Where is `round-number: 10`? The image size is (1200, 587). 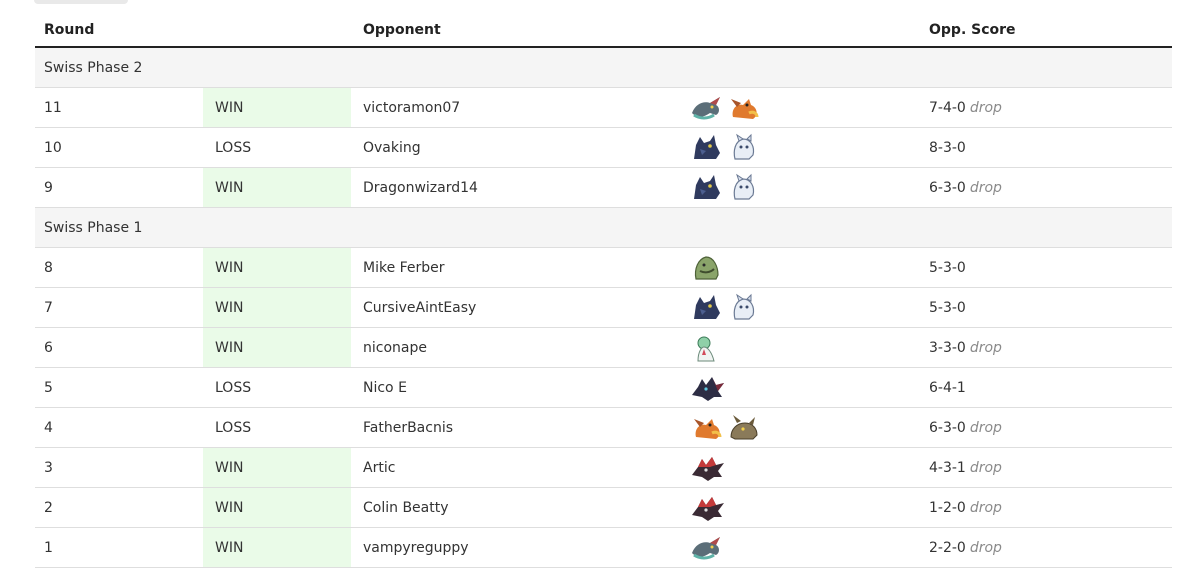
round-number: 10 is located at coordinates (119, 147).